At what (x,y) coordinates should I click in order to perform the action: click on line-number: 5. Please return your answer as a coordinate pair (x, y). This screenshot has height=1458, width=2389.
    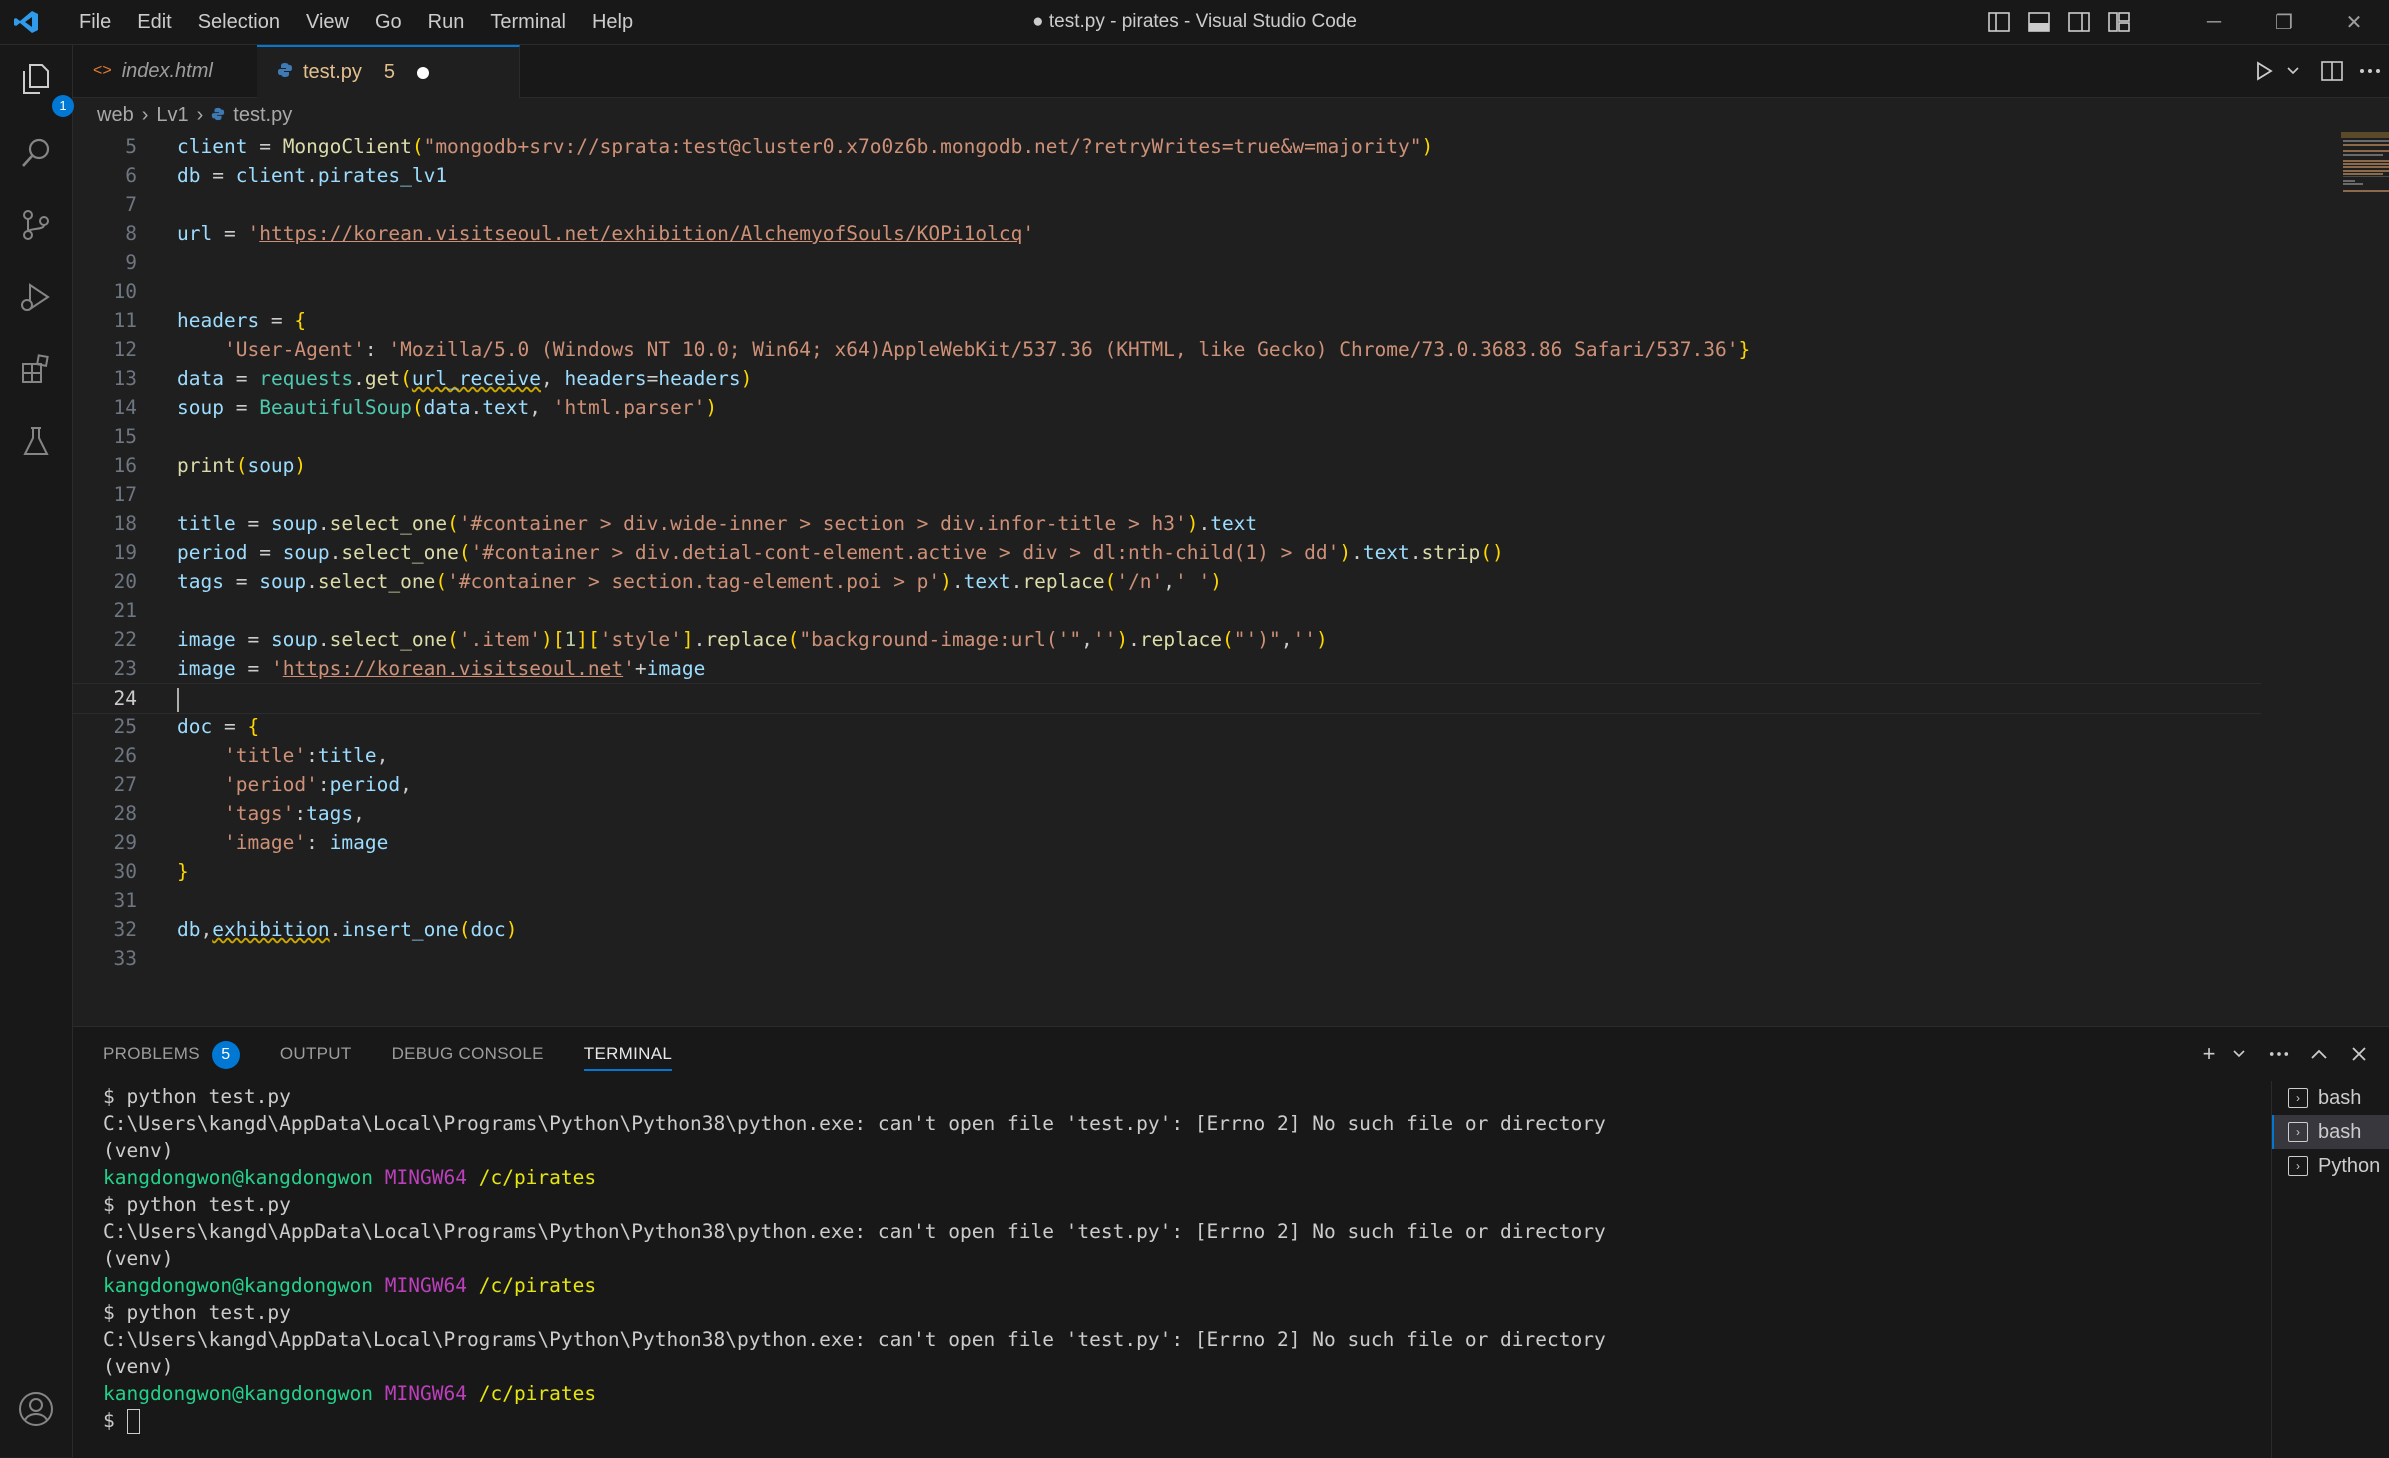
    Looking at the image, I should click on (131, 146).